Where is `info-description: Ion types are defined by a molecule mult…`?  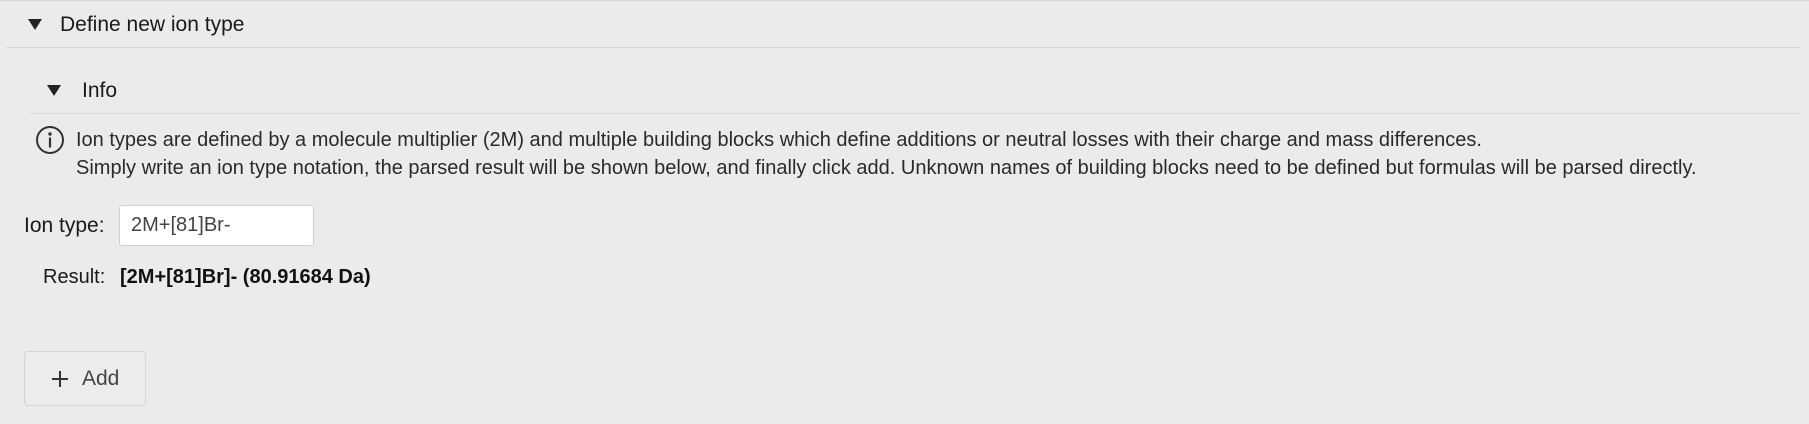
info-description: Ion types are defined by a molecule mult… is located at coordinates (886, 154).